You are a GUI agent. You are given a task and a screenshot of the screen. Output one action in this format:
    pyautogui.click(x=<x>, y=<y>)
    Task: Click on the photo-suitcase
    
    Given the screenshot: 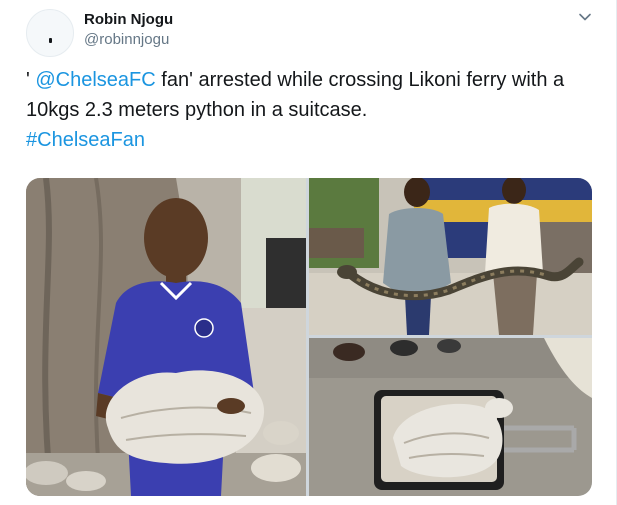 What is the action you would take?
    pyautogui.click(x=450, y=417)
    